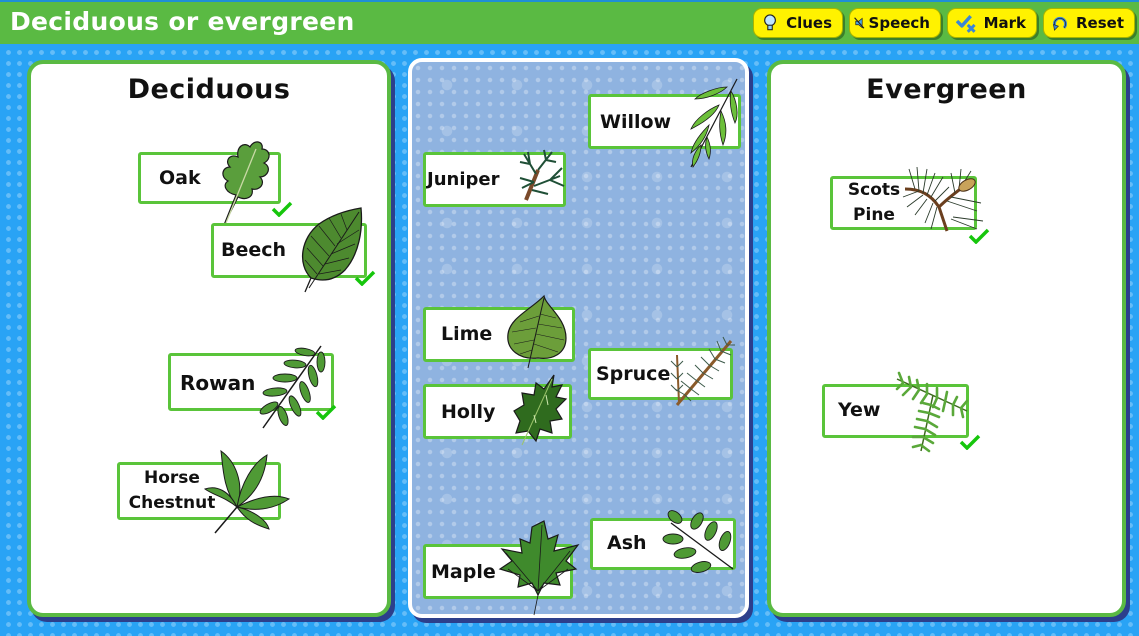 The width and height of the screenshot is (1139, 636). Describe the element at coordinates (636, 122) in the screenshot. I see `card-label: Willow` at that location.